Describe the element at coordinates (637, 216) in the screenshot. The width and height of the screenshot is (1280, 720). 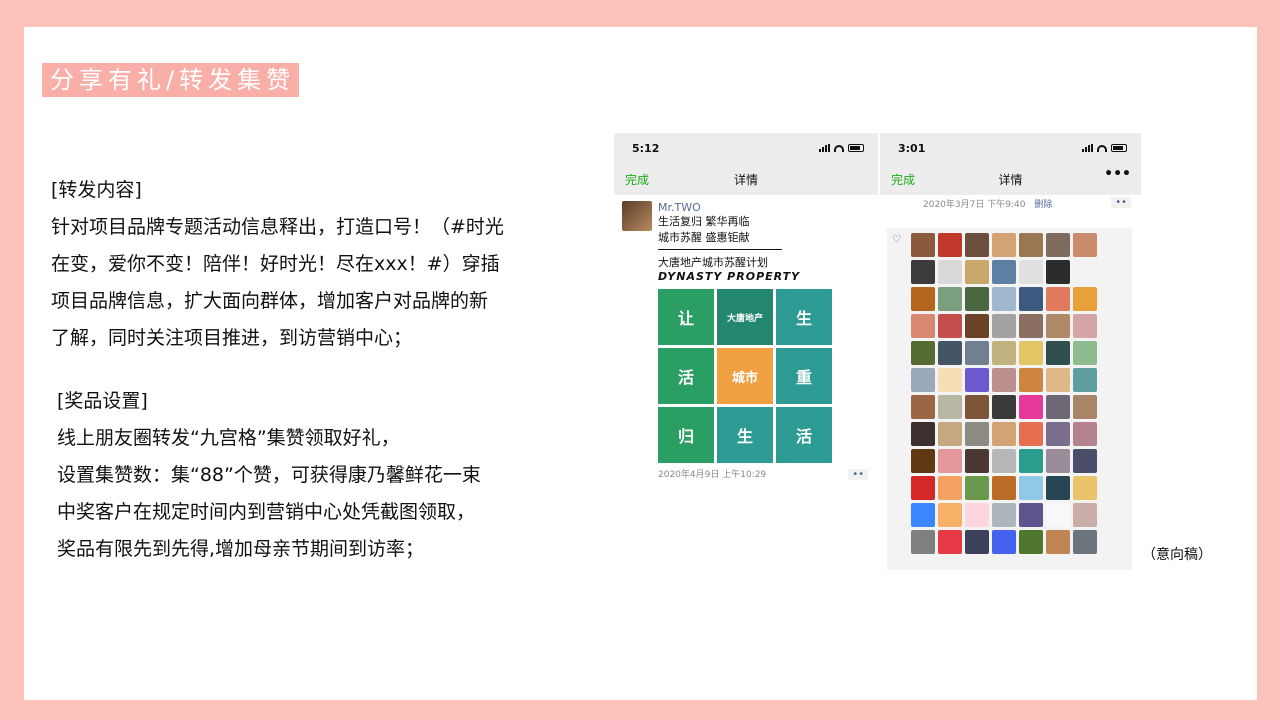
I see `avatar` at that location.